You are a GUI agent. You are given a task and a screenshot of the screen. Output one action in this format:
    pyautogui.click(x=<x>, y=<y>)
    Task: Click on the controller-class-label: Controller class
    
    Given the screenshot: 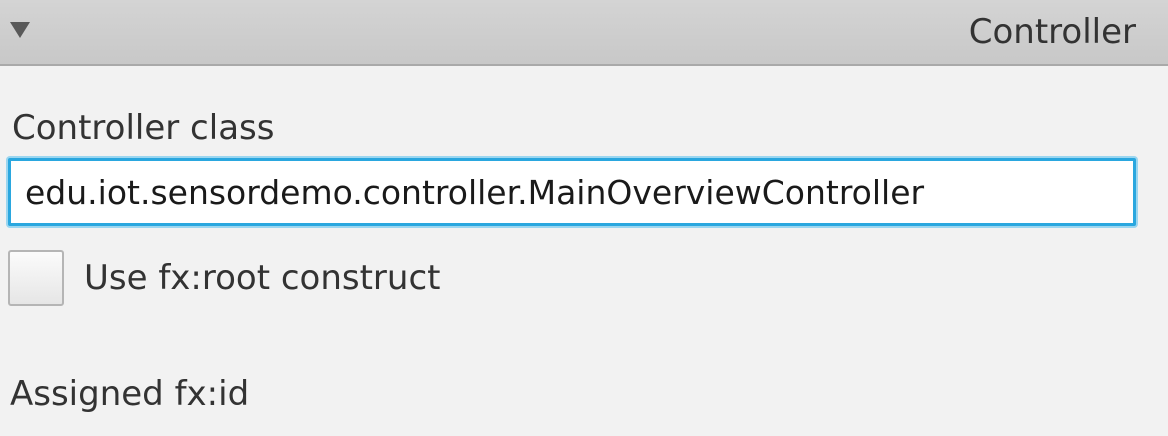 What is the action you would take?
    pyautogui.click(x=143, y=128)
    